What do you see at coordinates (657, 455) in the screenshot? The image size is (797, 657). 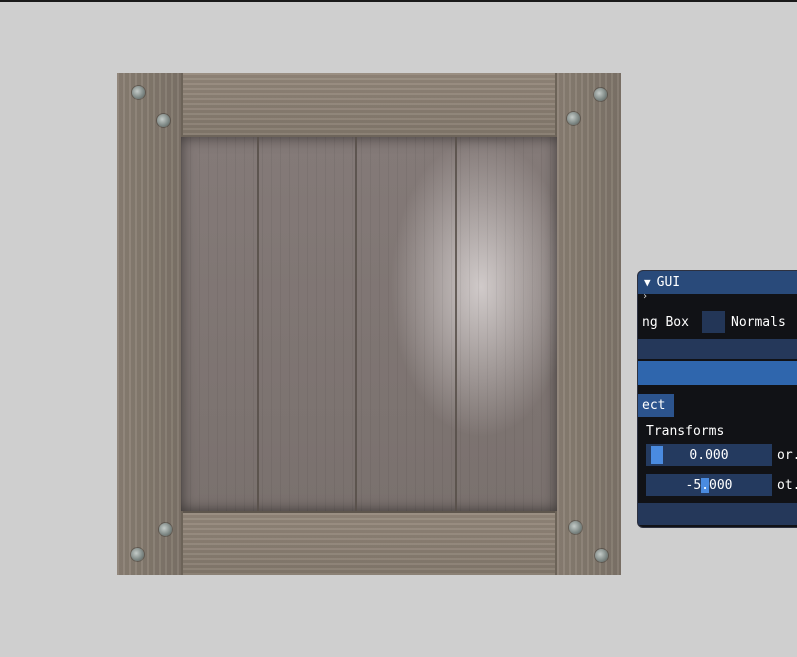 I see `slider-grab-handle` at bounding box center [657, 455].